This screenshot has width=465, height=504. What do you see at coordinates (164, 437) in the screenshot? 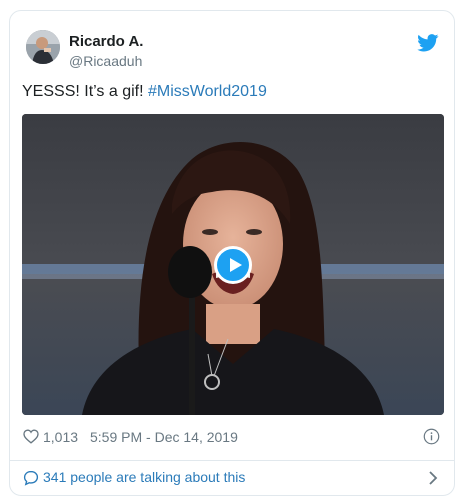
I see `tweet-timestamp: 5:59 PM - Dec 14, 2019` at bounding box center [164, 437].